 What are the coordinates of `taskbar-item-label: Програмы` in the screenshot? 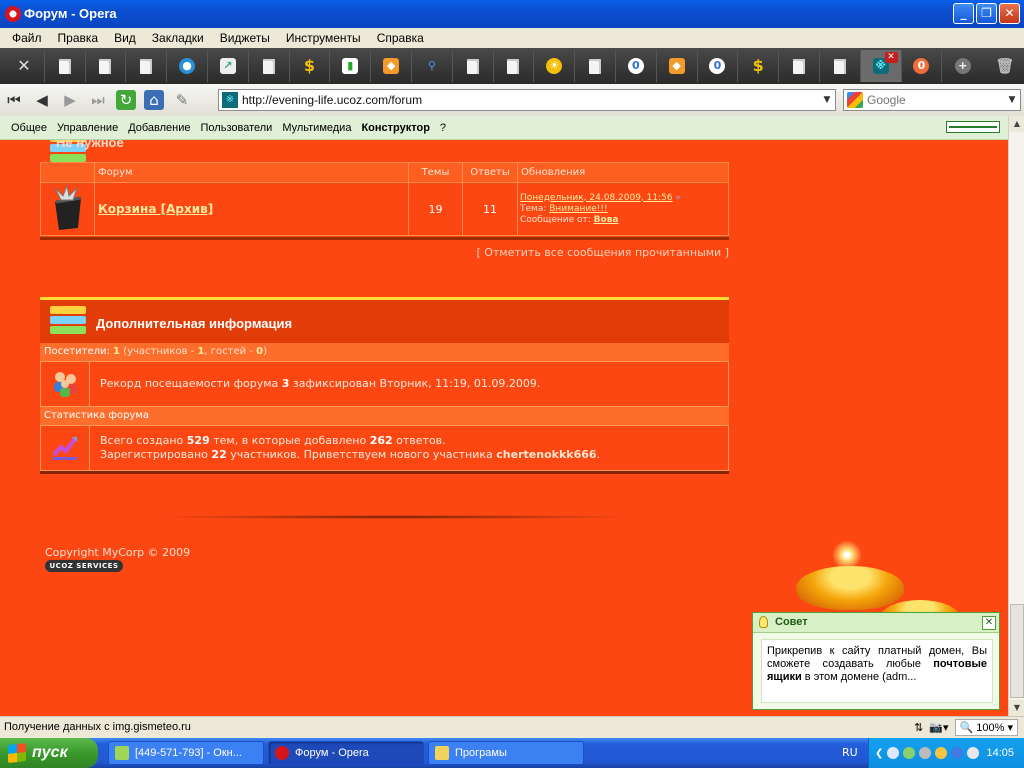 It's located at (481, 753).